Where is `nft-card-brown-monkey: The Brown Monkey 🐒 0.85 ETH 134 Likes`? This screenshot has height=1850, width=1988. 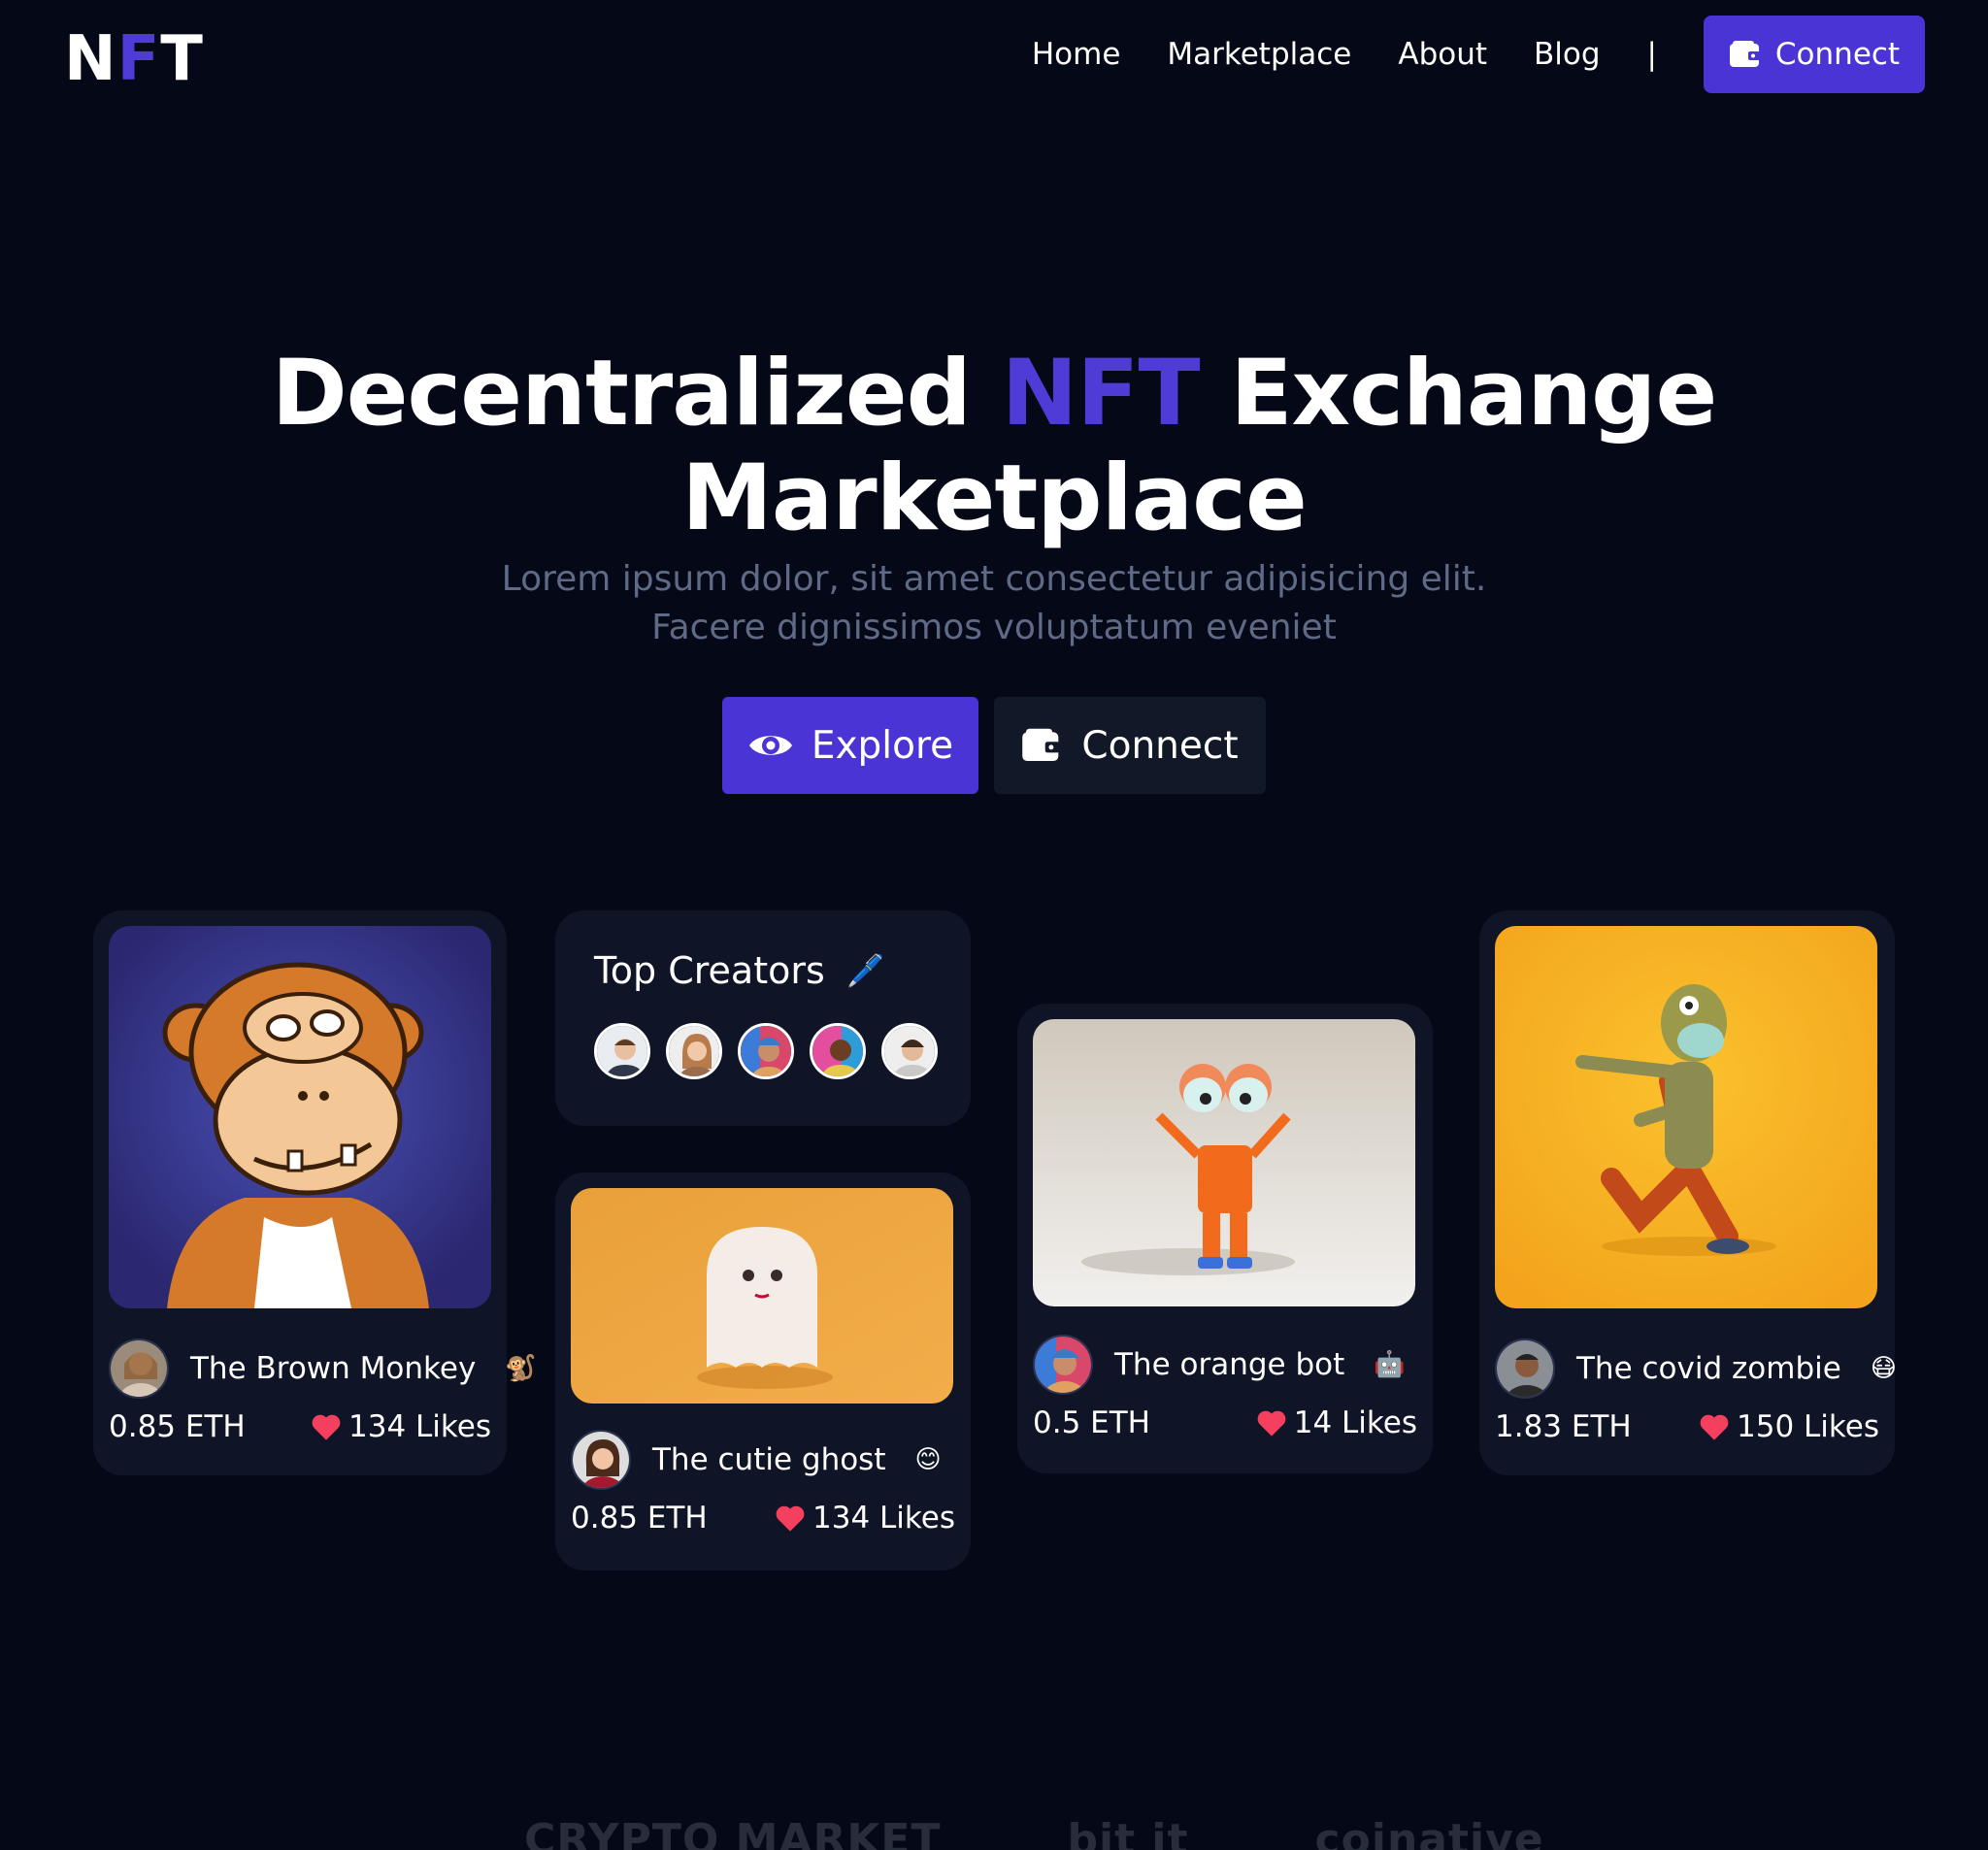
nft-card-brown-monkey: The Brown Monkey 🐒 0.85 ETH 134 Likes is located at coordinates (315, 1192).